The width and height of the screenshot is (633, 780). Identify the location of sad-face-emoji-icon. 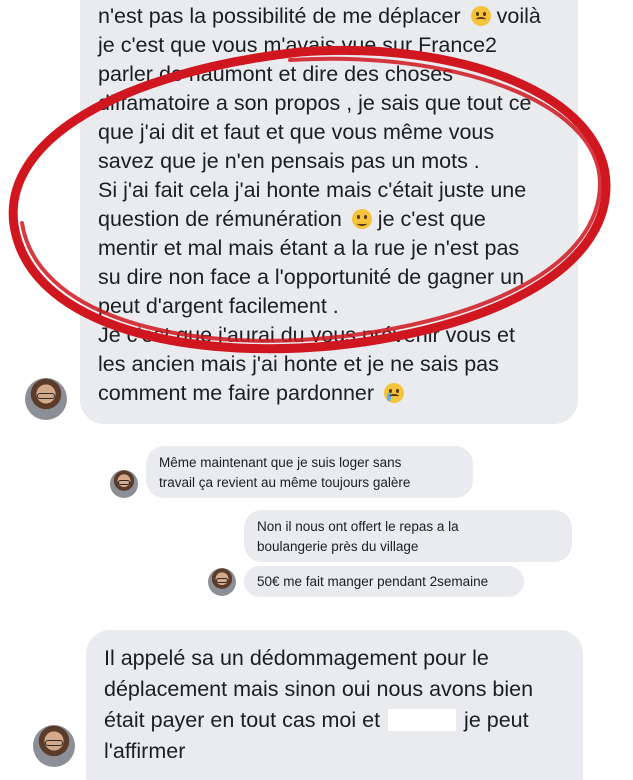
(361, 219).